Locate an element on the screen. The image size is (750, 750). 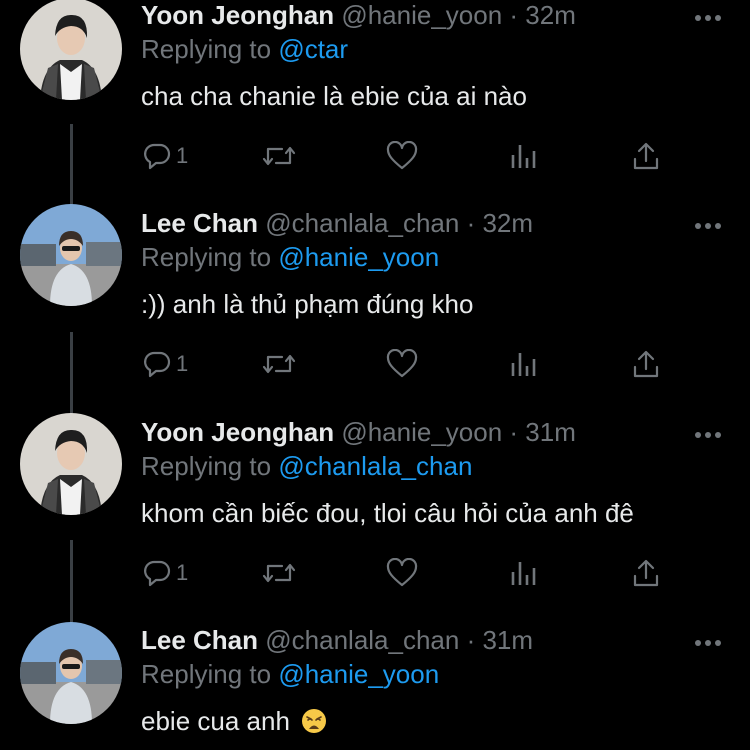
tweet-header: Lee Chan @chanlala_chan · 32m is located at coordinates (337, 223).